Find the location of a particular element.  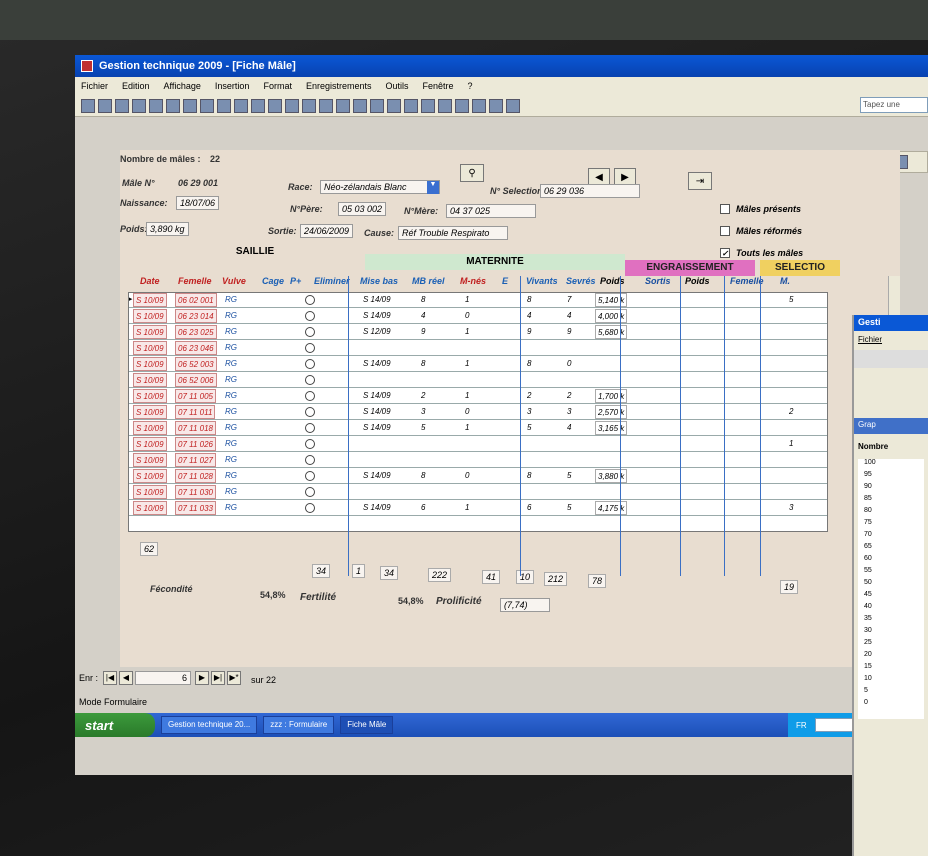

cell-poids: 5,680 k is located at coordinates (611, 332).